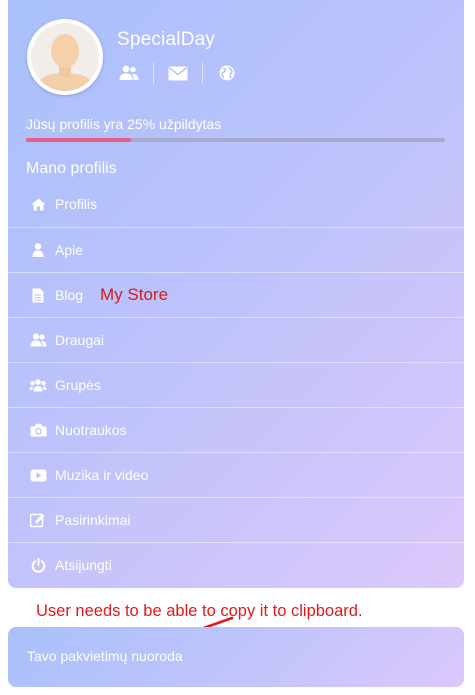 The height and width of the screenshot is (695, 475). I want to click on default-avatar-image, so click(65, 57).